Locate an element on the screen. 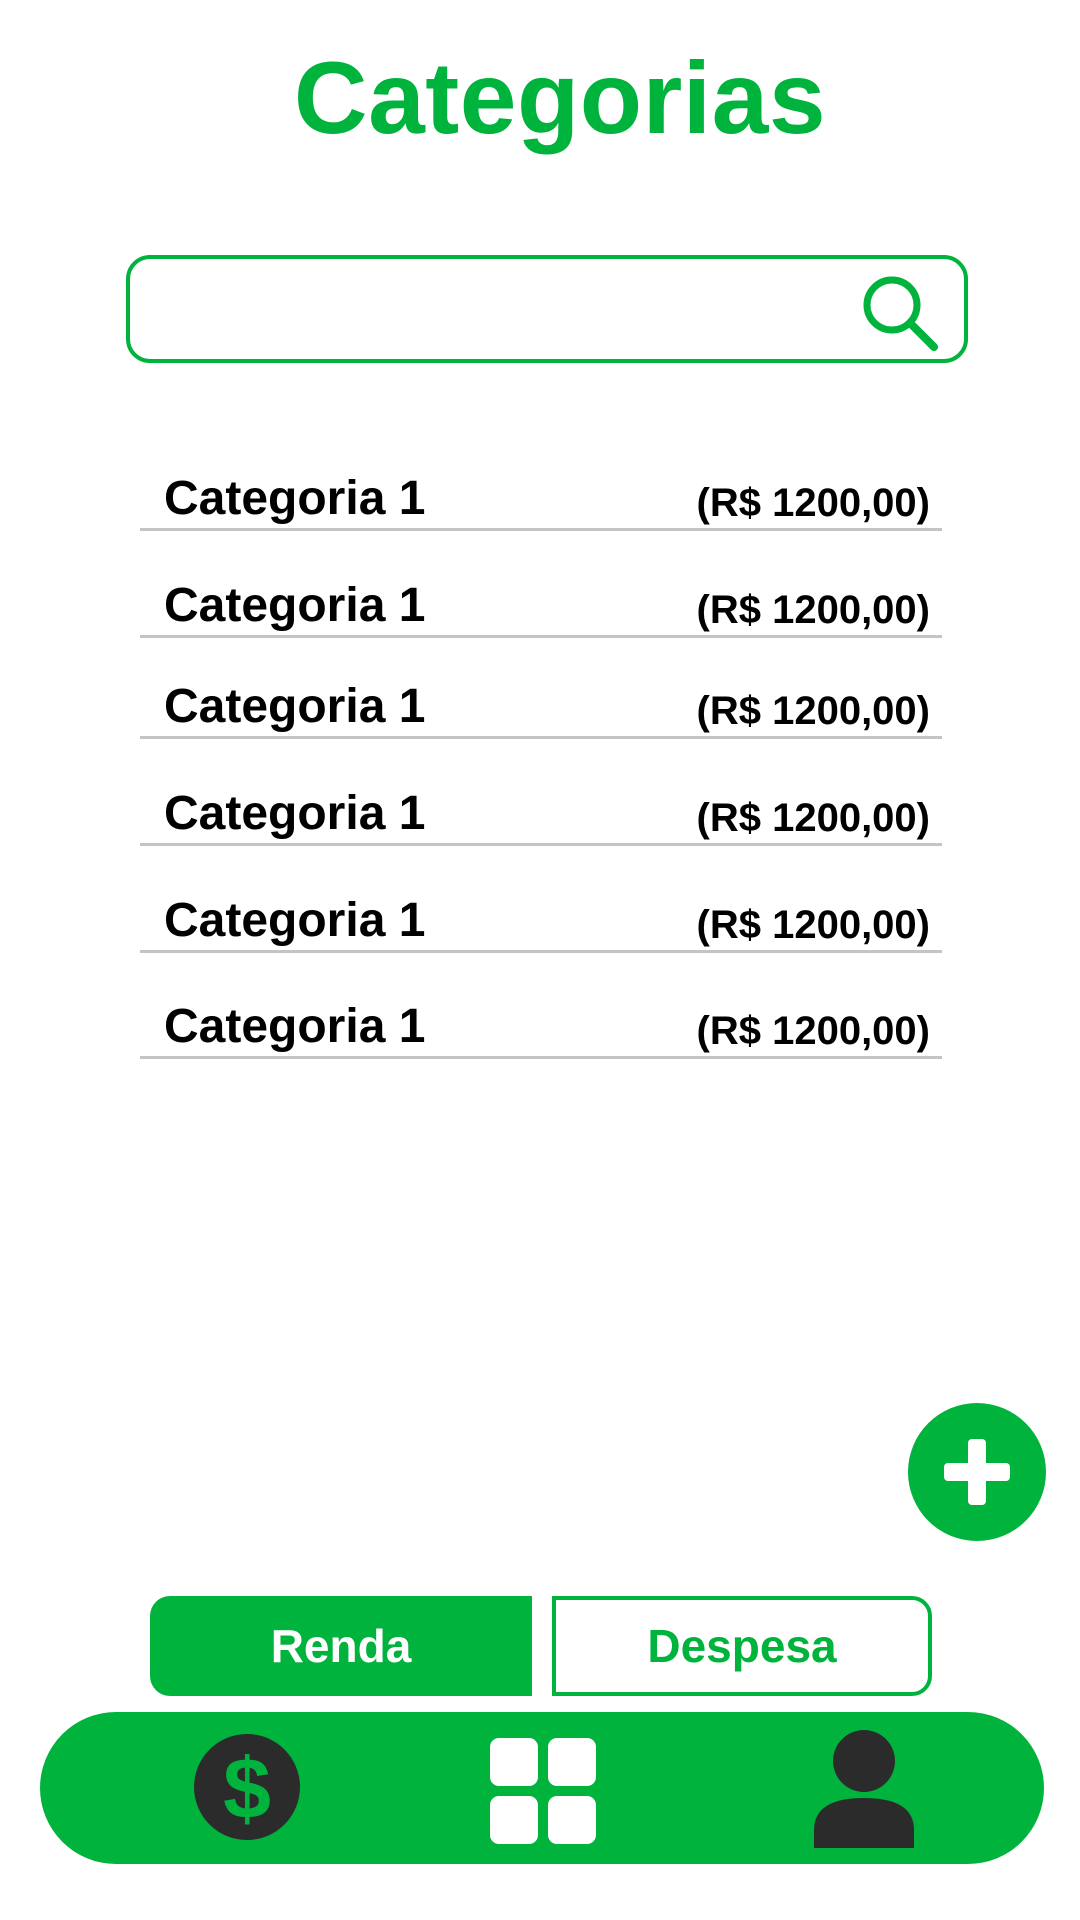 The height and width of the screenshot is (1920, 1080). bottom-nav: $ is located at coordinates (542, 1788).